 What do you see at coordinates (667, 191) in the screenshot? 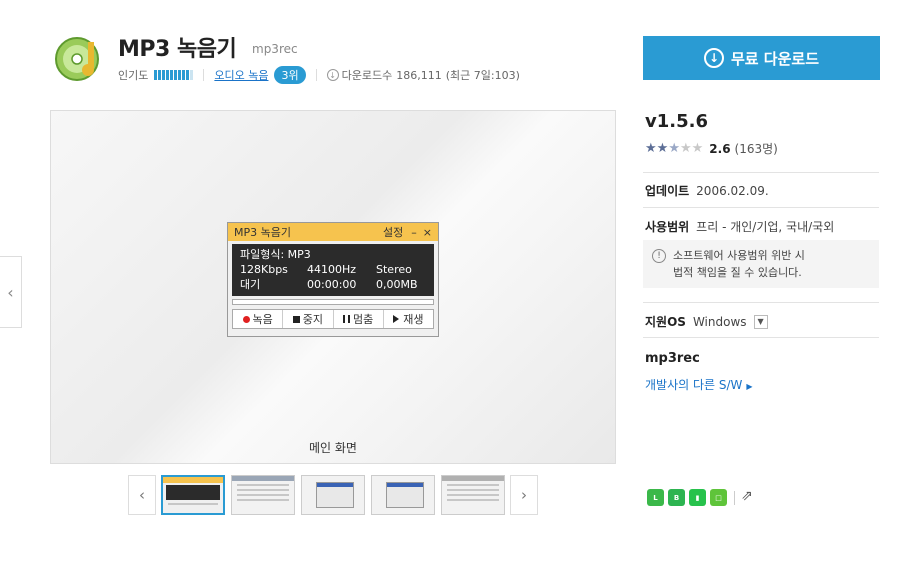
I see `update-label: 업데이트` at bounding box center [667, 191].